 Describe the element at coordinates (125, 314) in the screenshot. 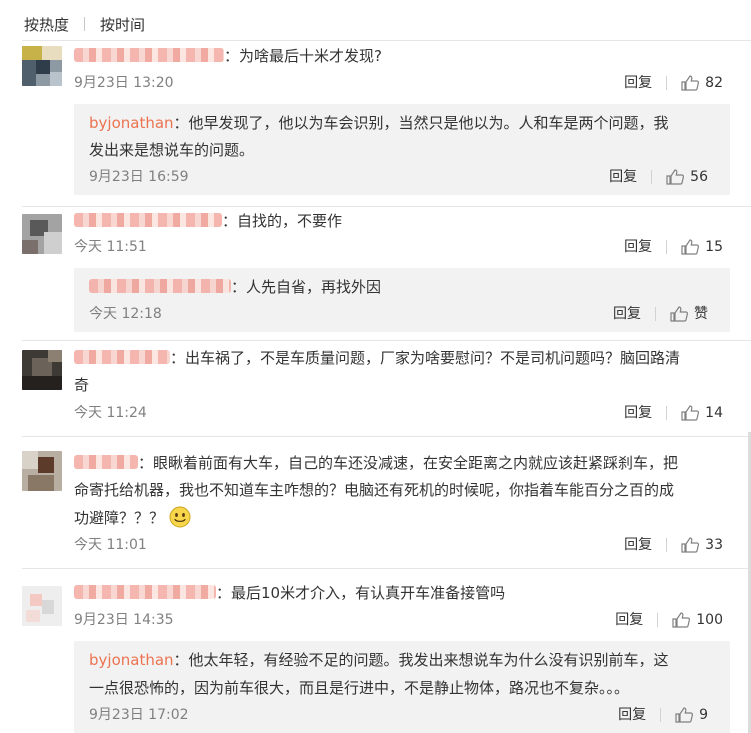

I see `reply-time: 今天 12:18` at that location.